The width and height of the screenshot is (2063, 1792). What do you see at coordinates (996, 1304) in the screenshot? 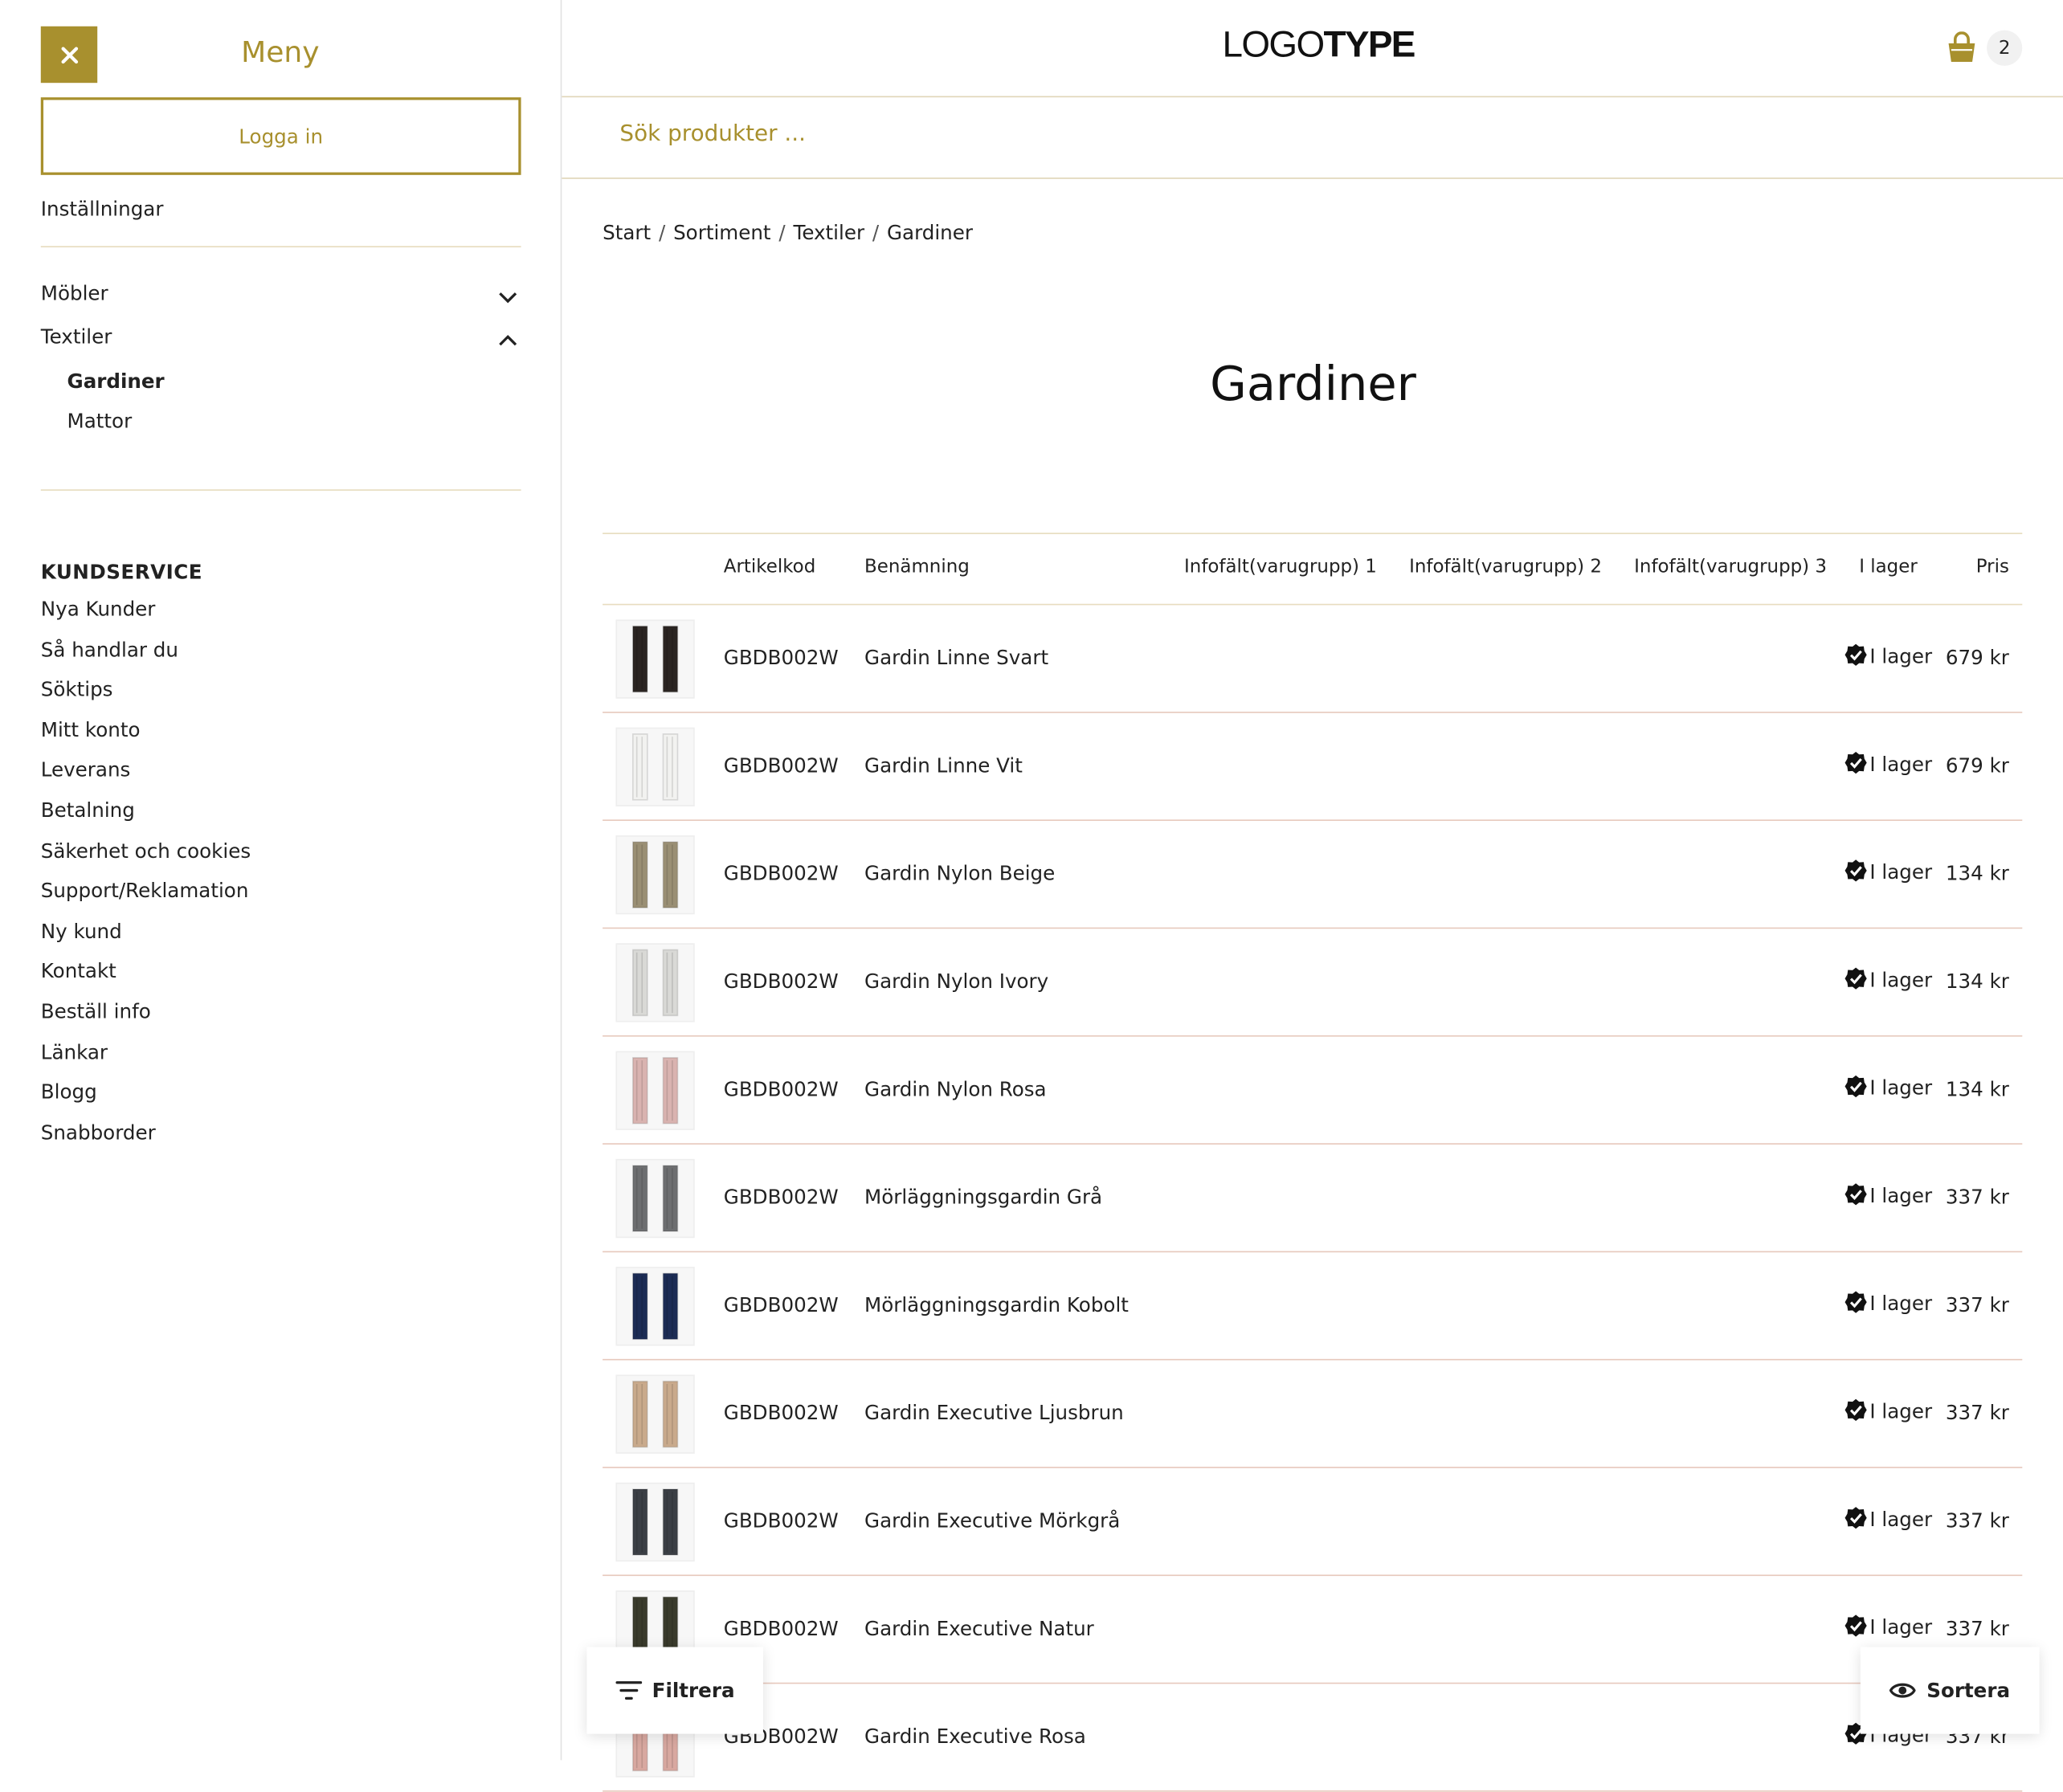
I see `product-name: Mörläggningsgardin Kobolt` at bounding box center [996, 1304].